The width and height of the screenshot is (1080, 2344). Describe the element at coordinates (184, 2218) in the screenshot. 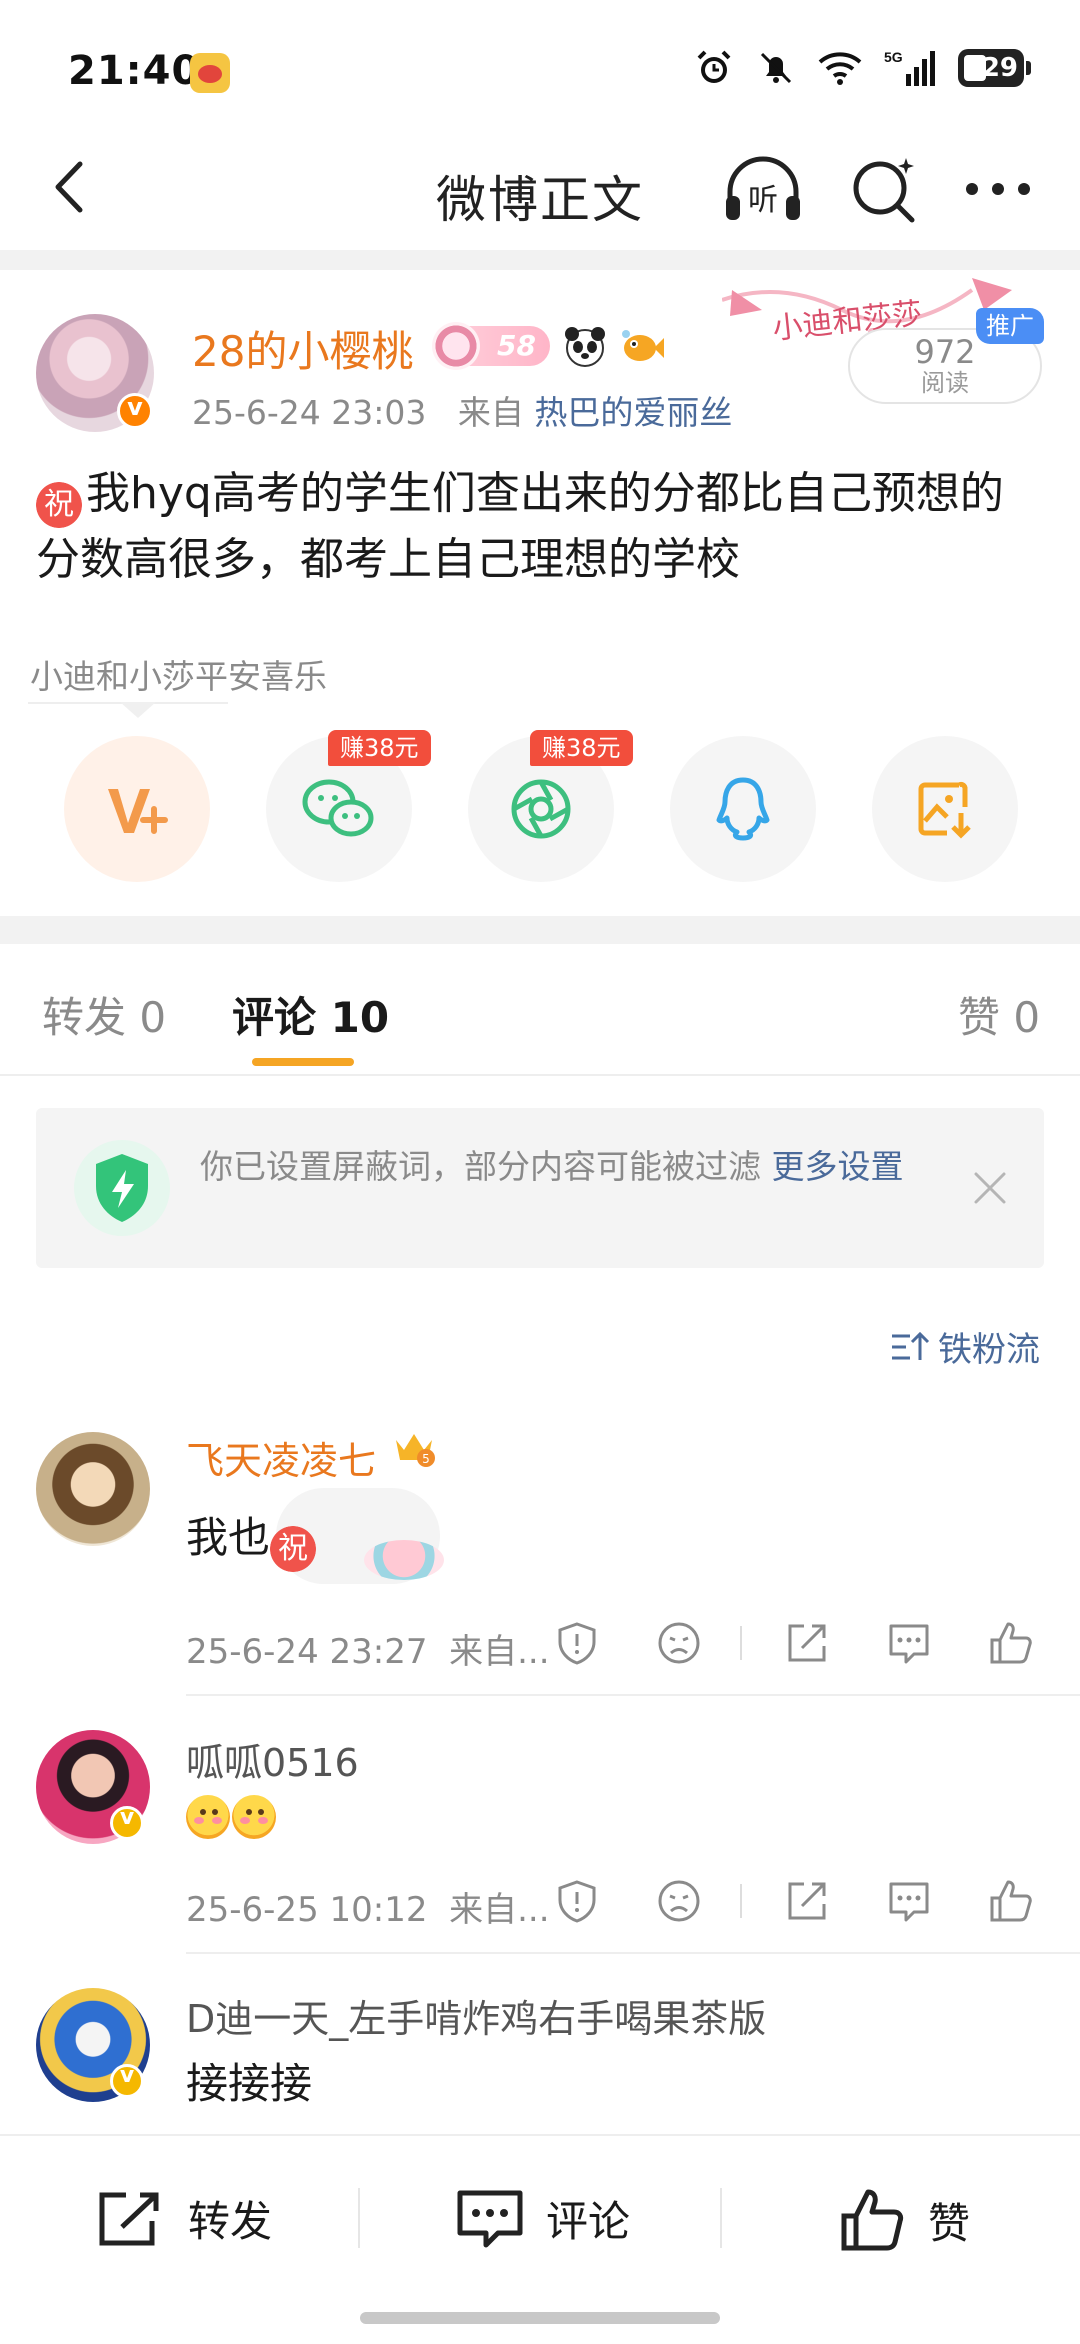

I see `repost-button: 转发` at that location.